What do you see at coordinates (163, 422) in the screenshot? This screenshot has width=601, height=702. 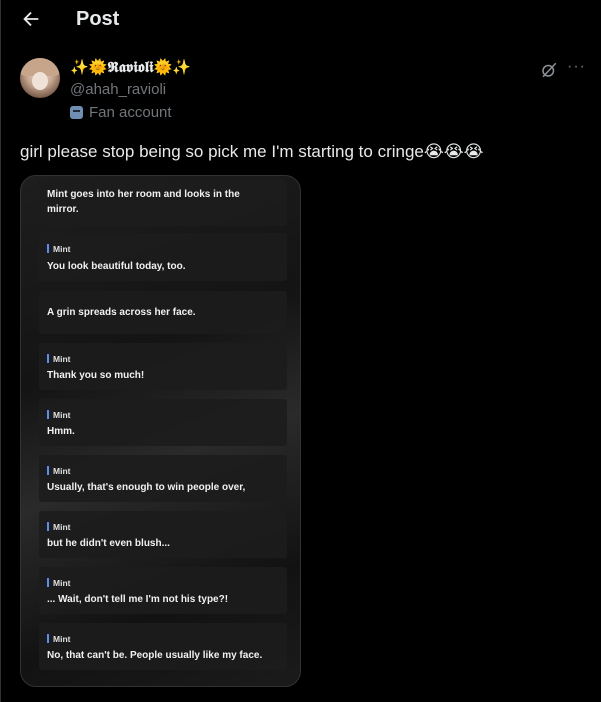 I see `dialogue-box: Mint Hmm.` at bounding box center [163, 422].